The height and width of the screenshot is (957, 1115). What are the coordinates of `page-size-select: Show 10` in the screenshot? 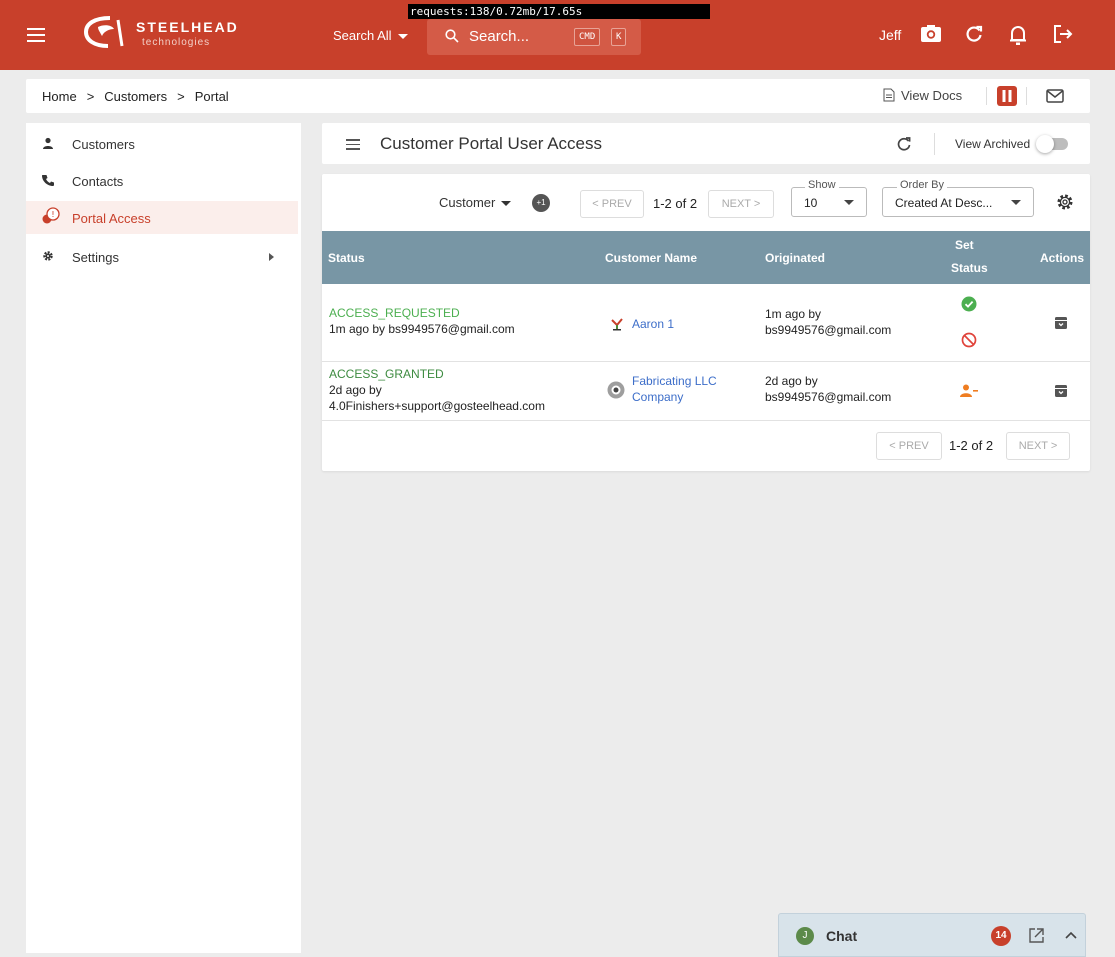 It's located at (829, 198).